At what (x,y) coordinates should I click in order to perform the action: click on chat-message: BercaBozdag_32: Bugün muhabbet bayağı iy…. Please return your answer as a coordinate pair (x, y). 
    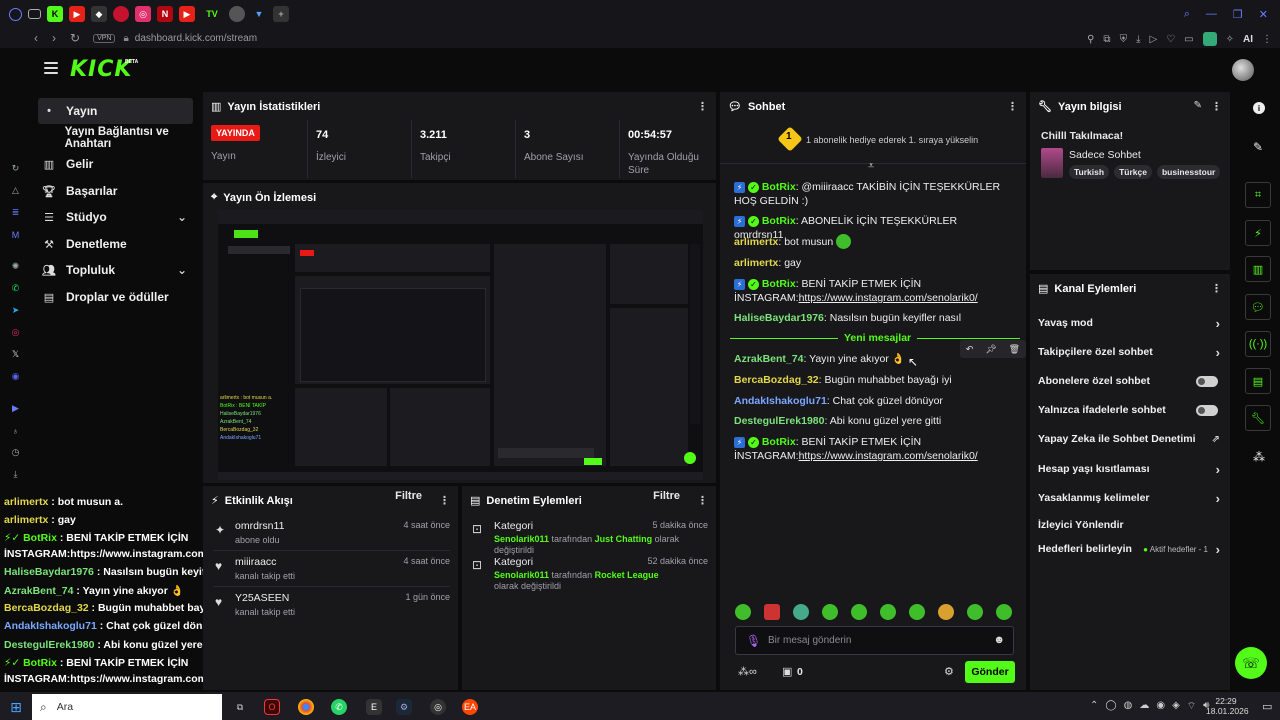
    Looking at the image, I should click on (871, 380).